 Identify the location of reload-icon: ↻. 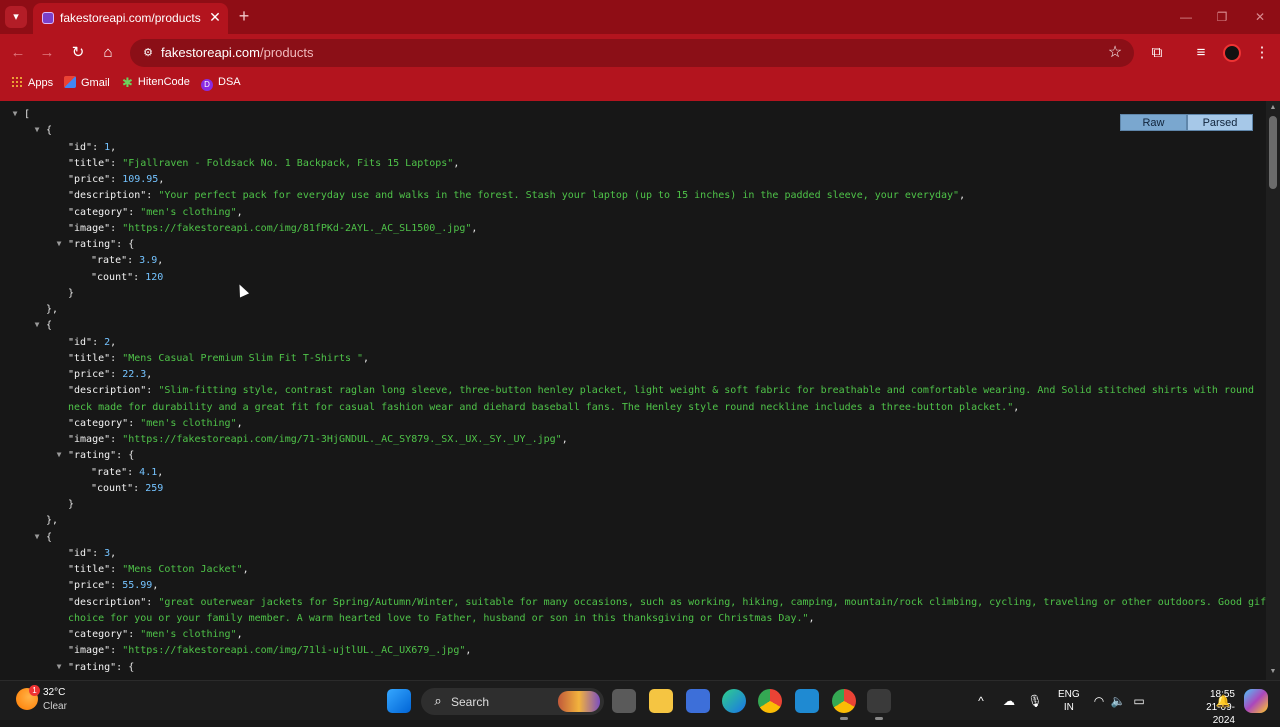
(78, 53).